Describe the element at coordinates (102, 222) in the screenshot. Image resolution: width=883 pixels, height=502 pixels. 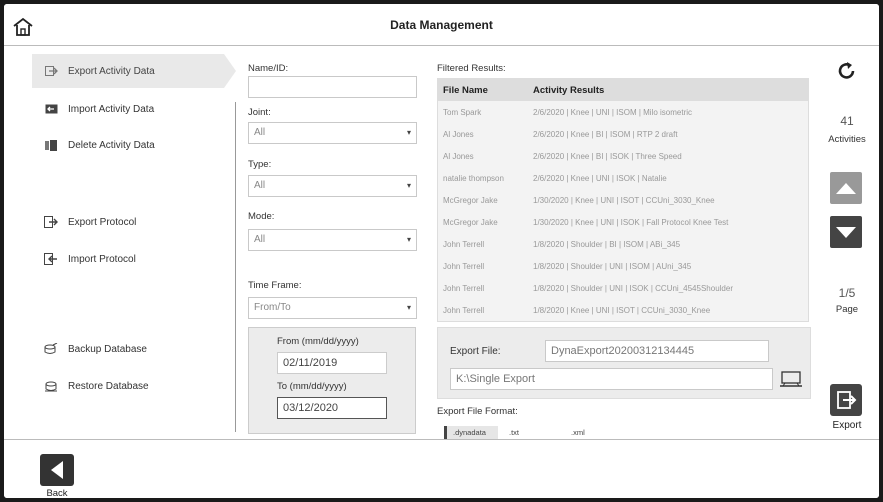
I see `sidebar-item-label: Export Protocol` at that location.